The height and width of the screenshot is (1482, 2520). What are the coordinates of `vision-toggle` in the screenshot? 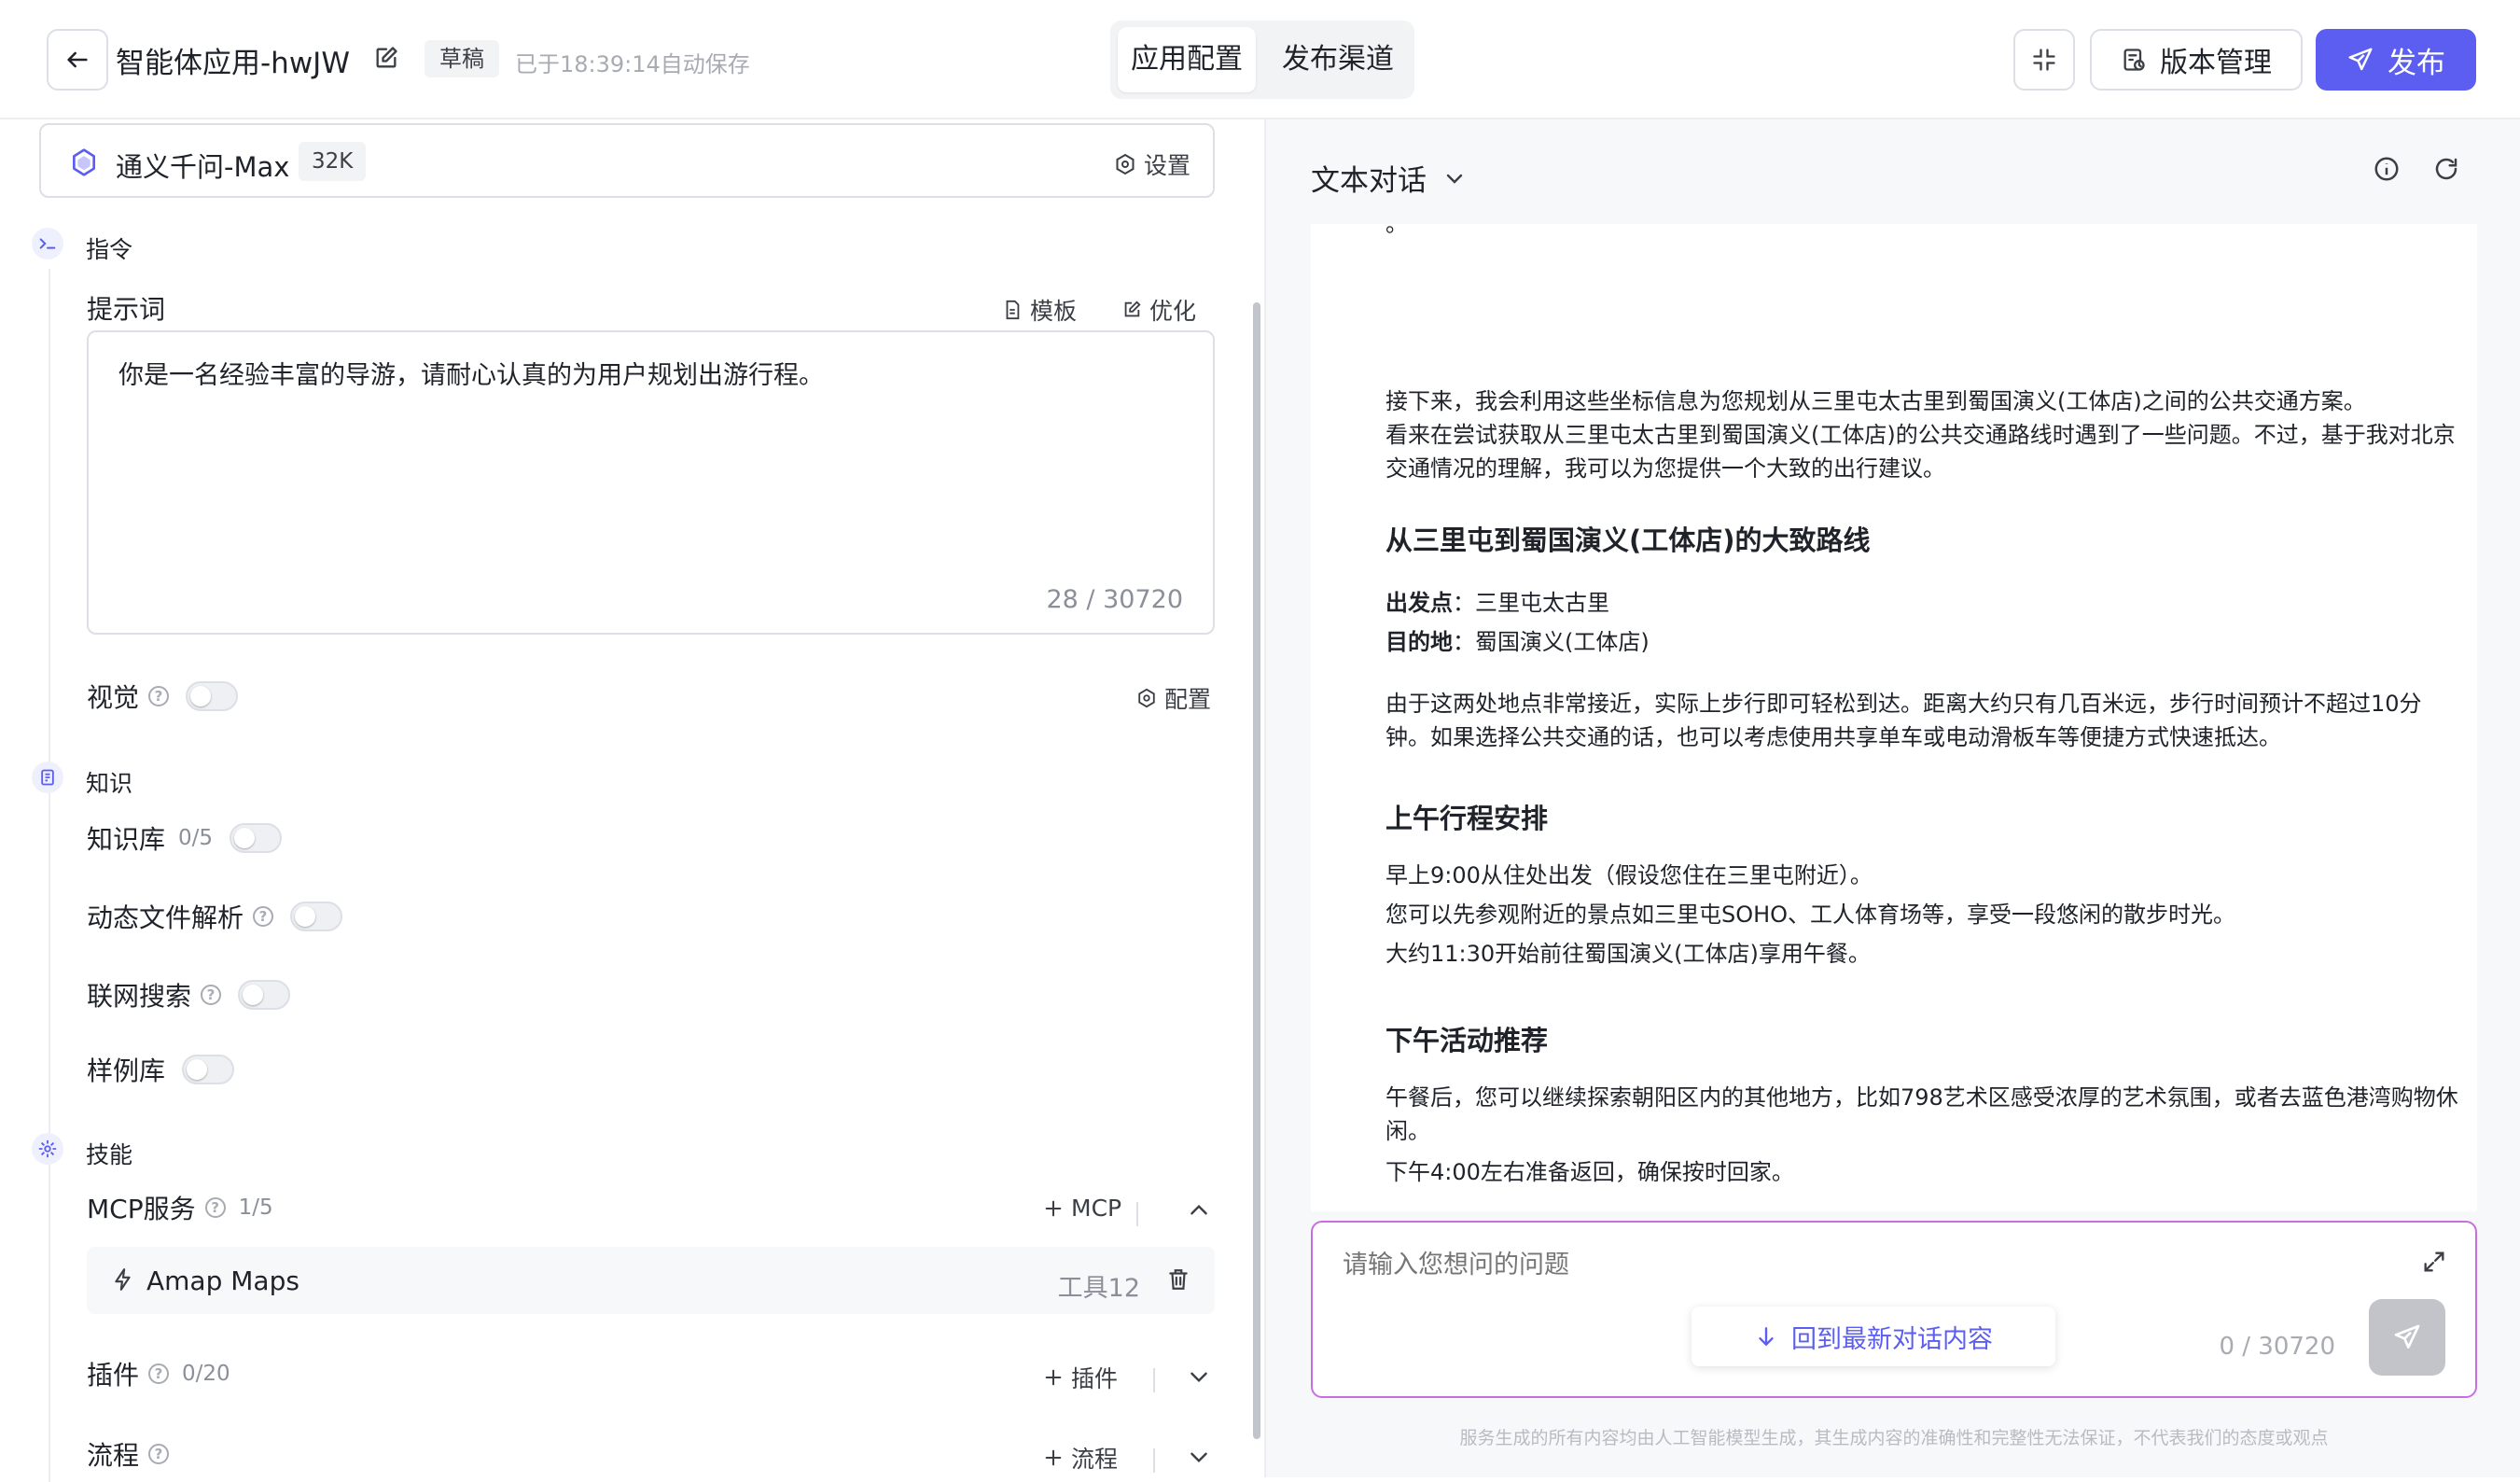 It's located at (212, 696).